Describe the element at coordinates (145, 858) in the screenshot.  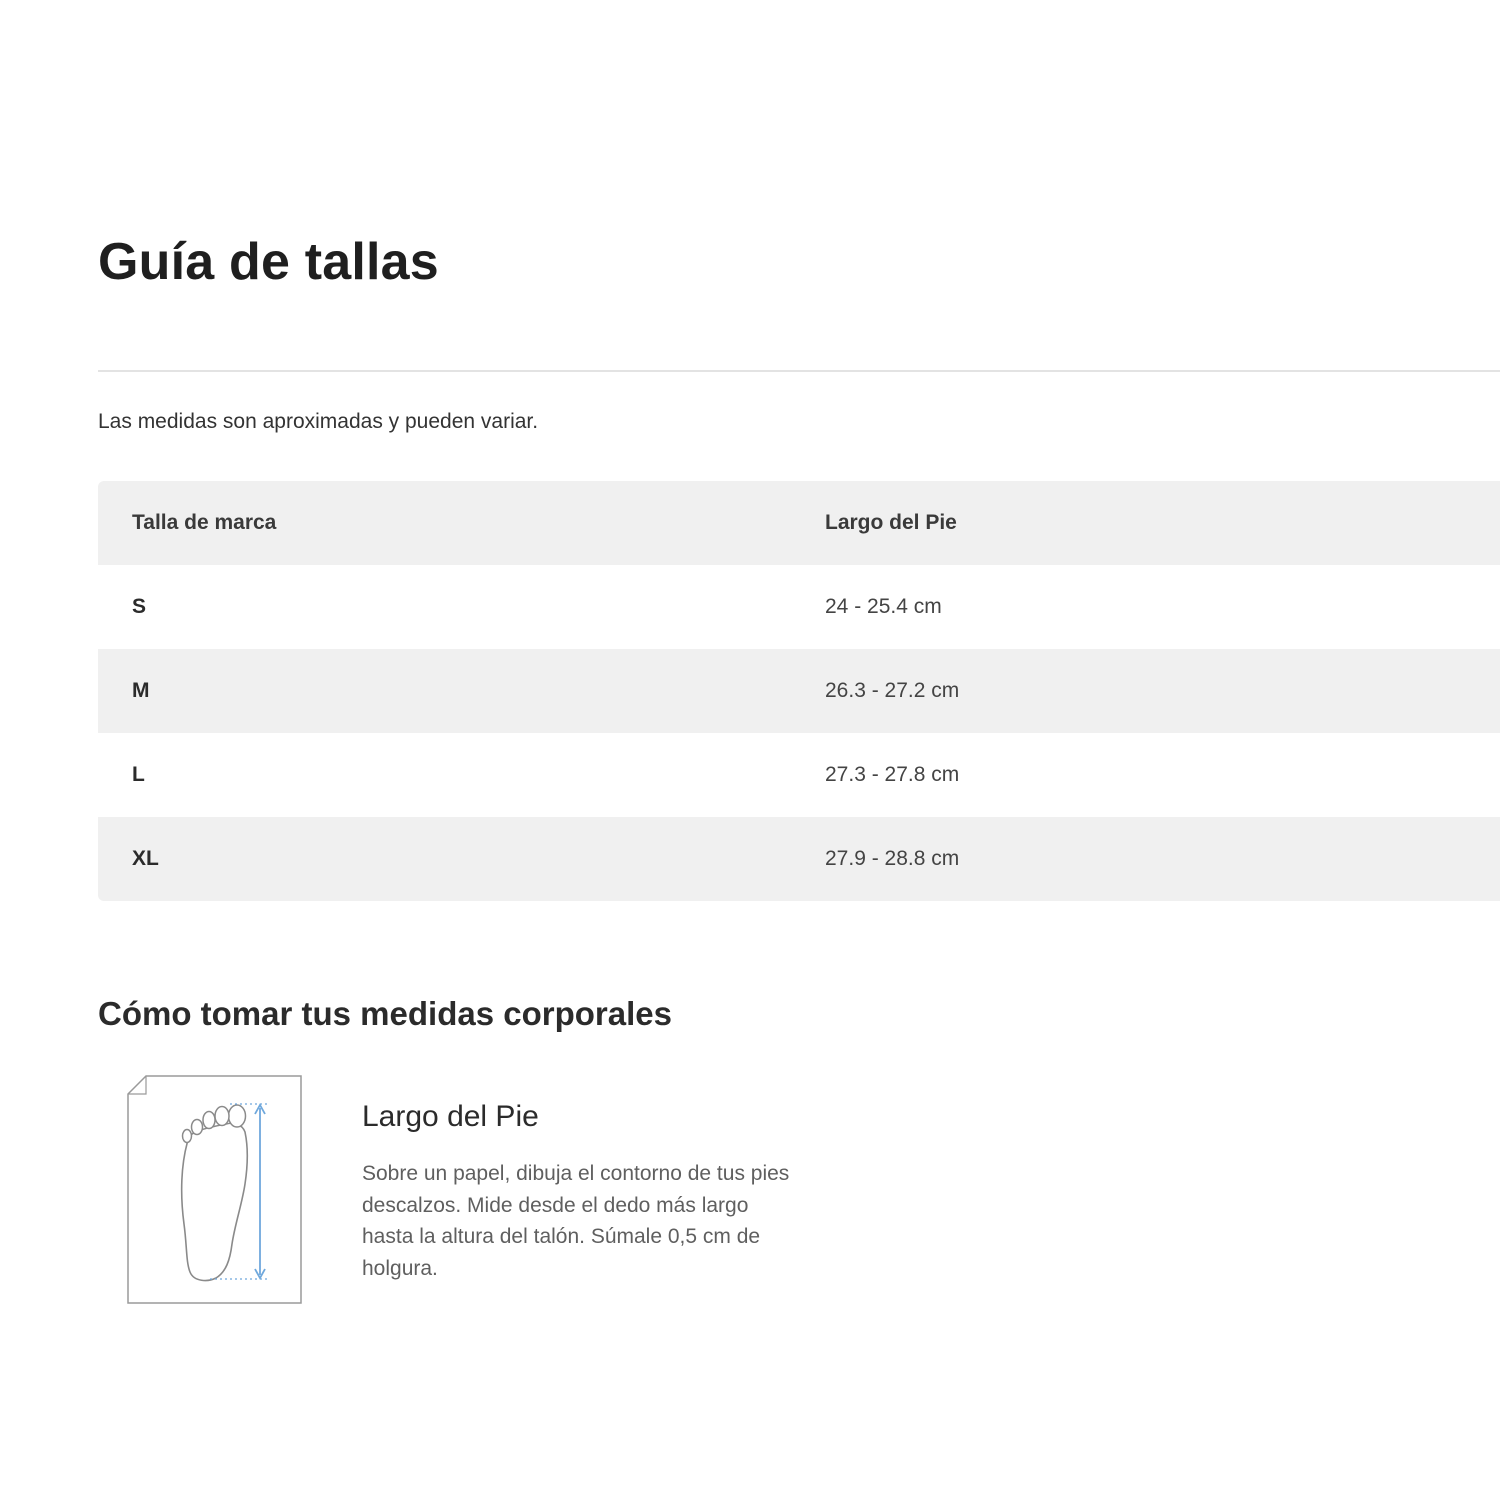
I see `size-cell: XL` at that location.